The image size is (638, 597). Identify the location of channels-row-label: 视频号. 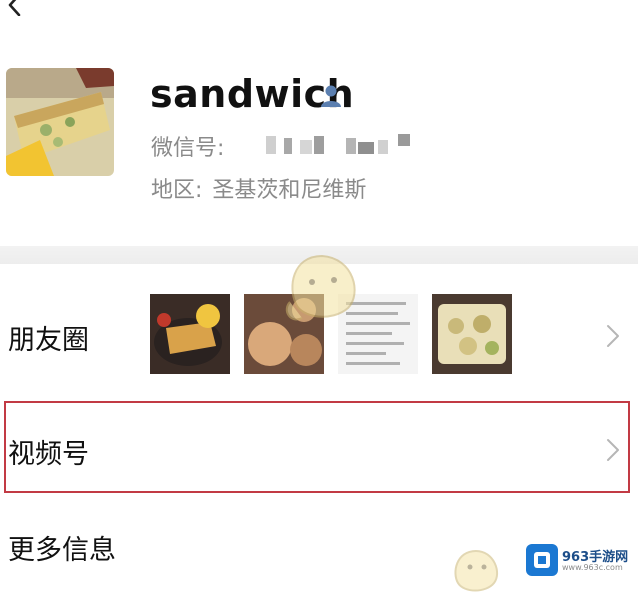
(48, 451).